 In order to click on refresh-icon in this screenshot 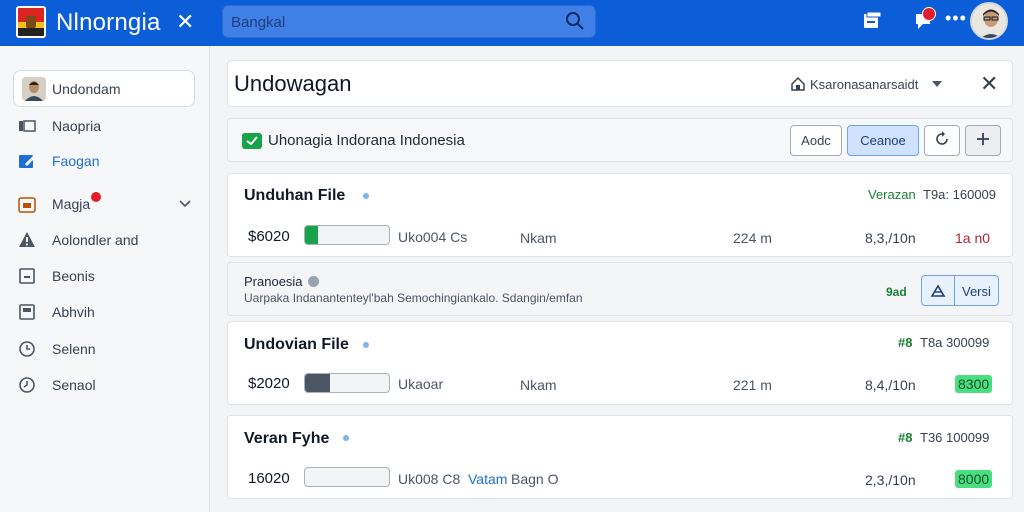, I will do `click(942, 138)`.